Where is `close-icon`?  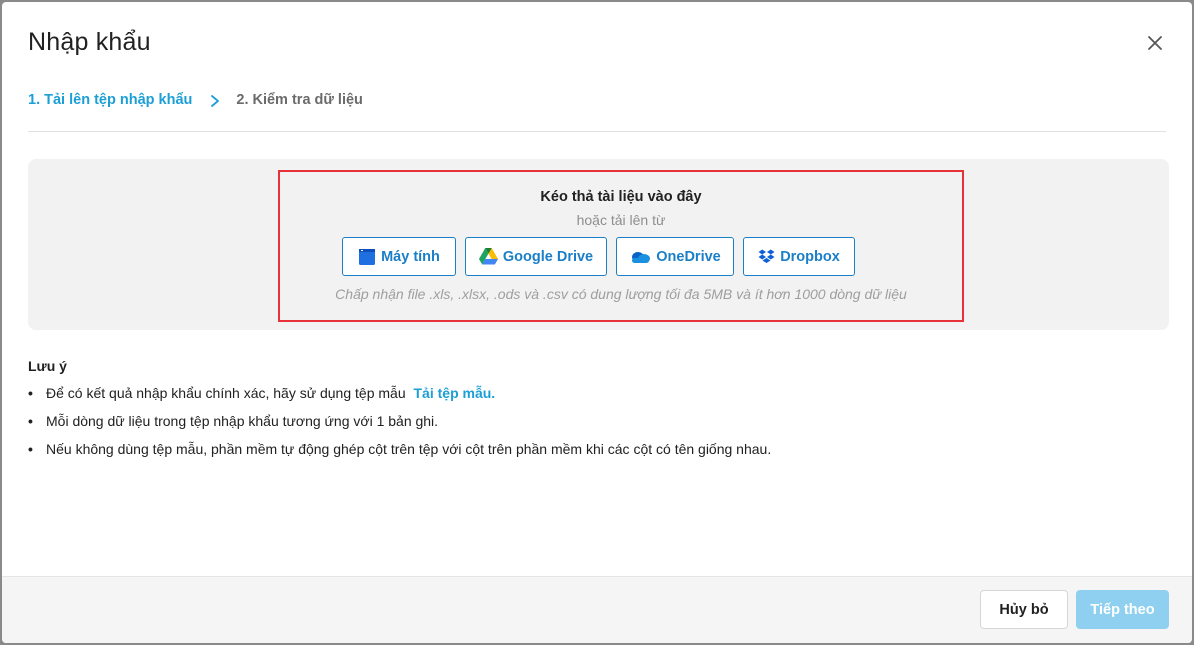 close-icon is located at coordinates (1155, 43).